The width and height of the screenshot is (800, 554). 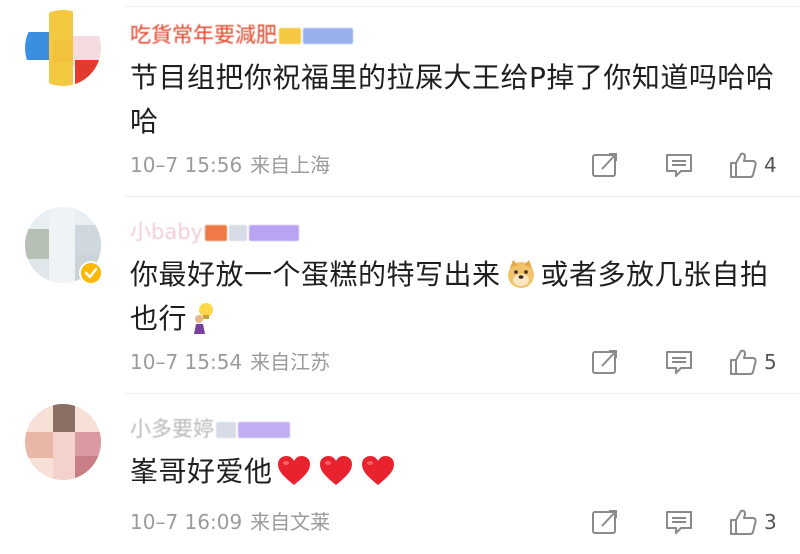 What do you see at coordinates (172, 429) in the screenshot?
I see `username-text: 小多要婷` at bounding box center [172, 429].